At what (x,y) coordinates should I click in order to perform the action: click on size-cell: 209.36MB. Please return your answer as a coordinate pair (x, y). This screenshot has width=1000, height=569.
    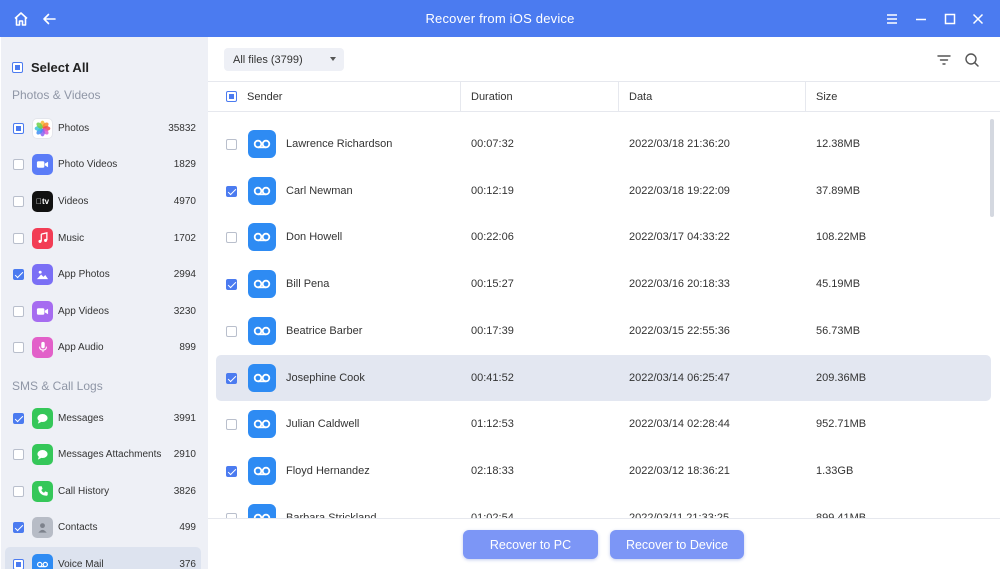
    Looking at the image, I should click on (841, 377).